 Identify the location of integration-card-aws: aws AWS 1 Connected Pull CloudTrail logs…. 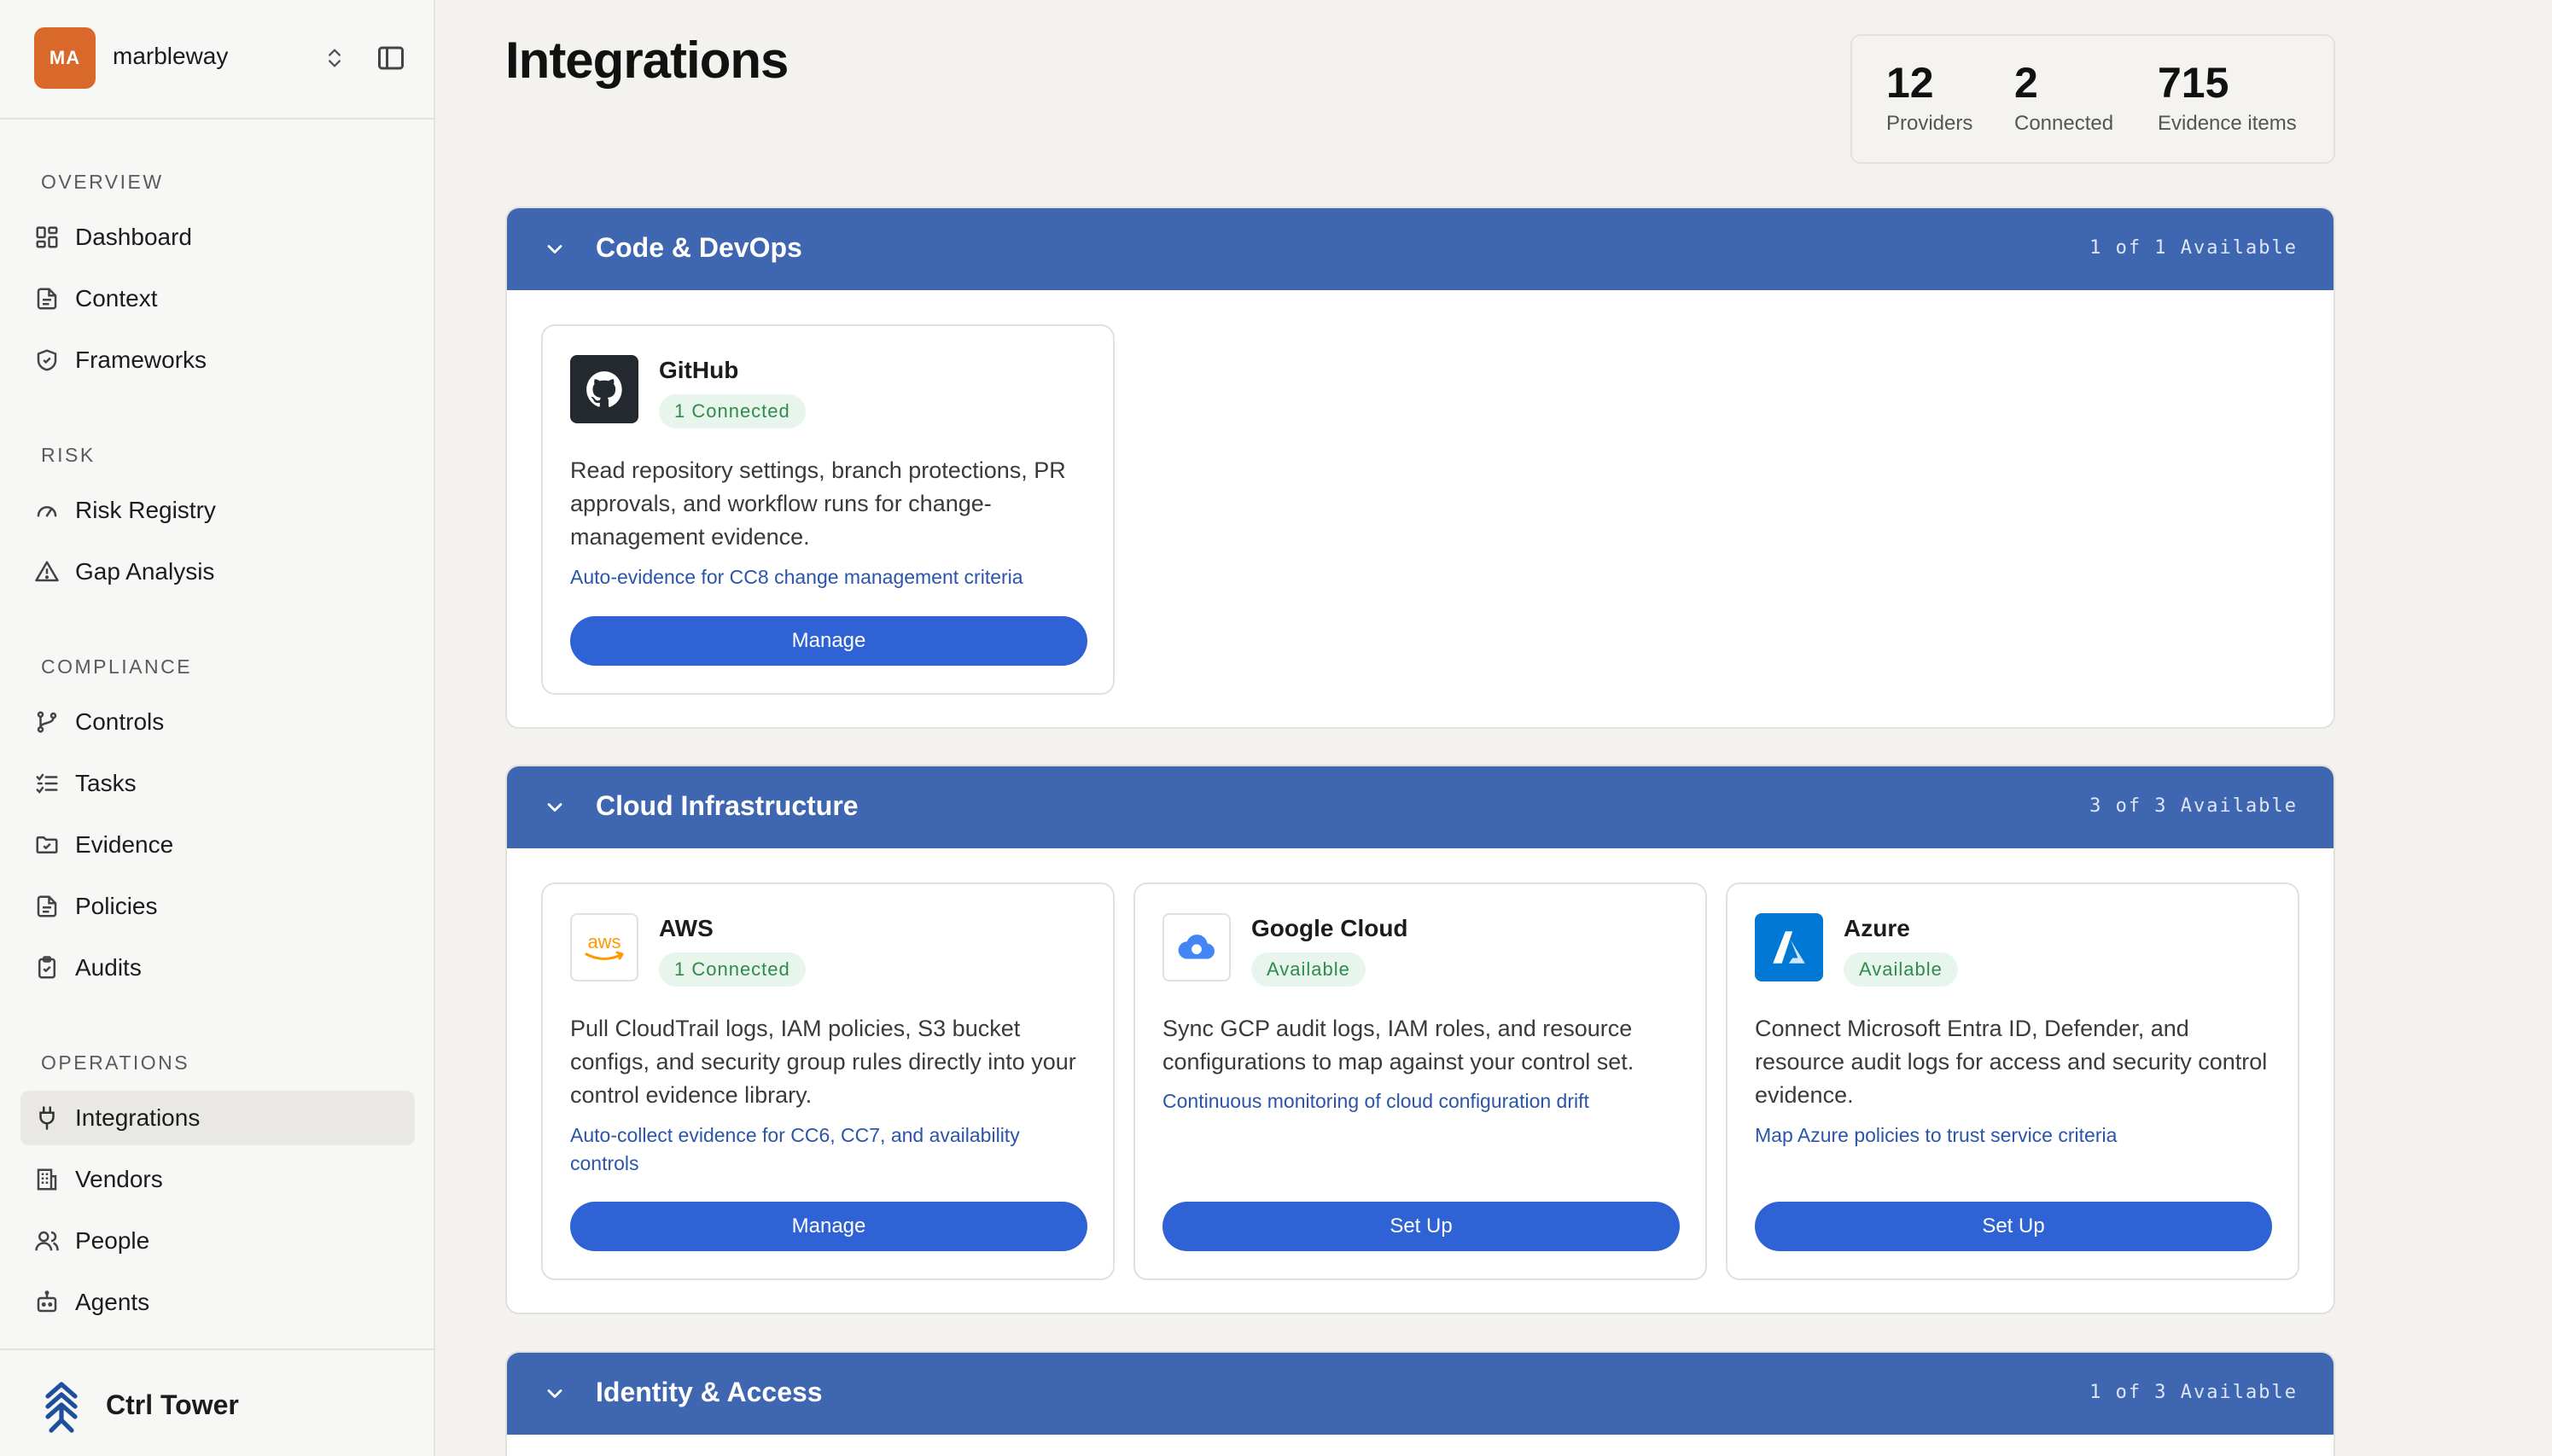
(828, 1081).